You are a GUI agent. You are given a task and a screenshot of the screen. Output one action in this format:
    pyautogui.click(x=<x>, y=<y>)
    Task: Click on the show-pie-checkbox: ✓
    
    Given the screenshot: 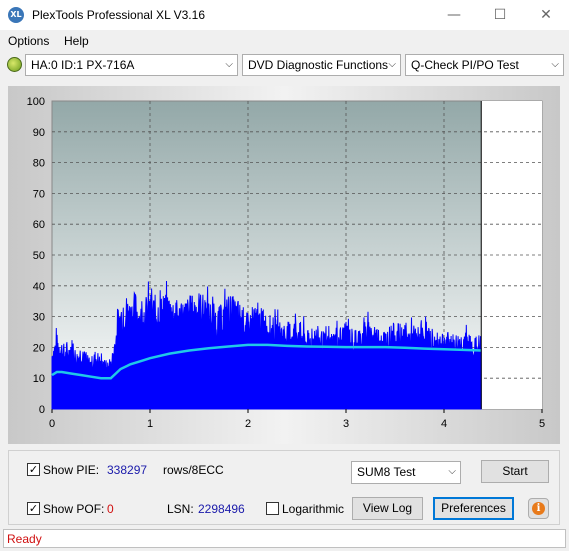 What is the action you would take?
    pyautogui.click(x=33, y=469)
    